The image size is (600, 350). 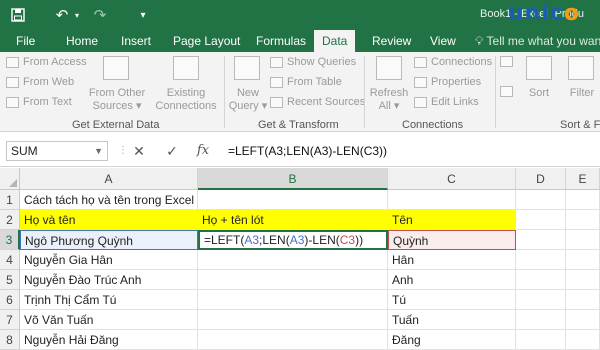 I want to click on connections-icon, so click(x=420, y=62).